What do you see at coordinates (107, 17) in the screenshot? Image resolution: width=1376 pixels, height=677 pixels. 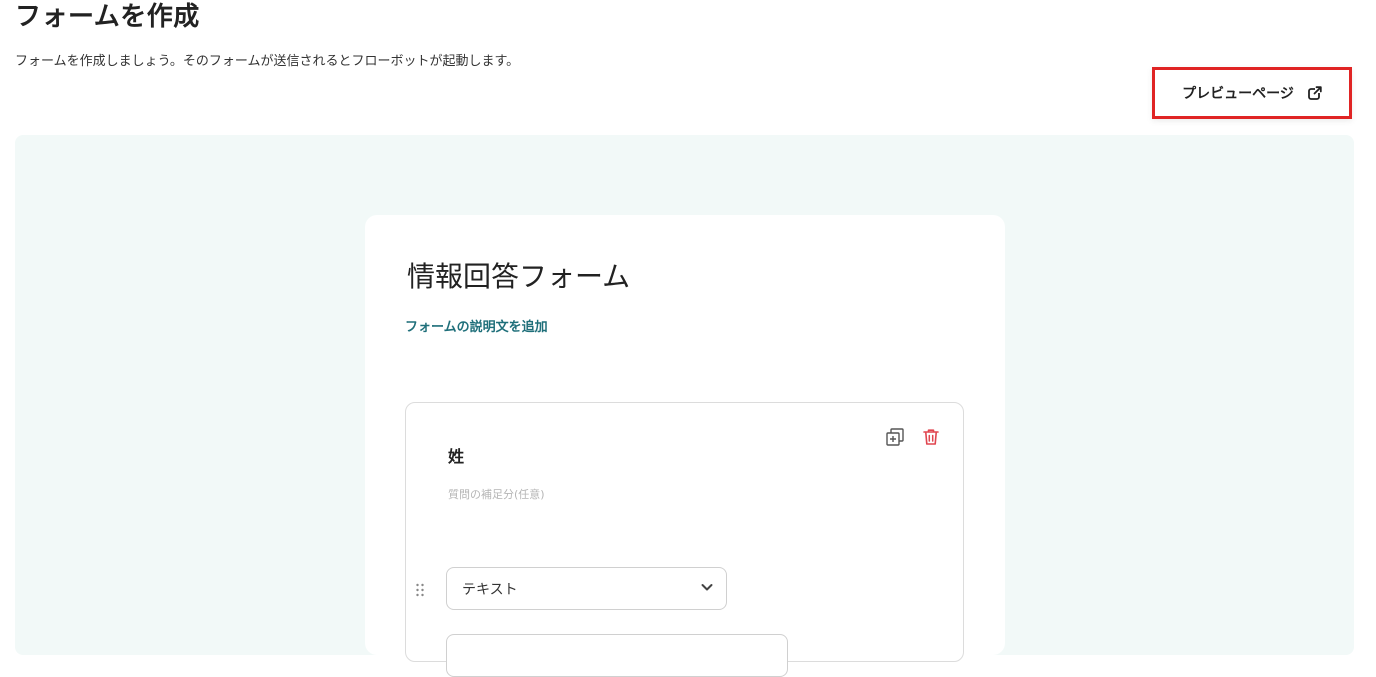 I see `page-title: フォームを作成` at bounding box center [107, 17].